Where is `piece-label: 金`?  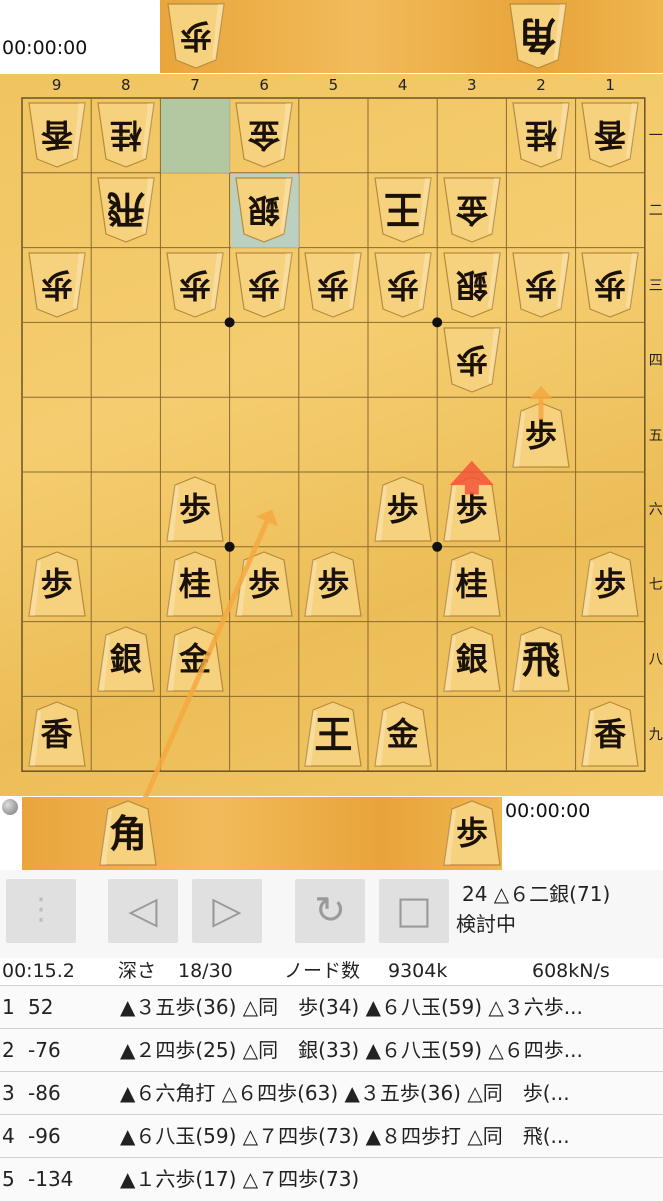 piece-label: 金 is located at coordinates (194, 659).